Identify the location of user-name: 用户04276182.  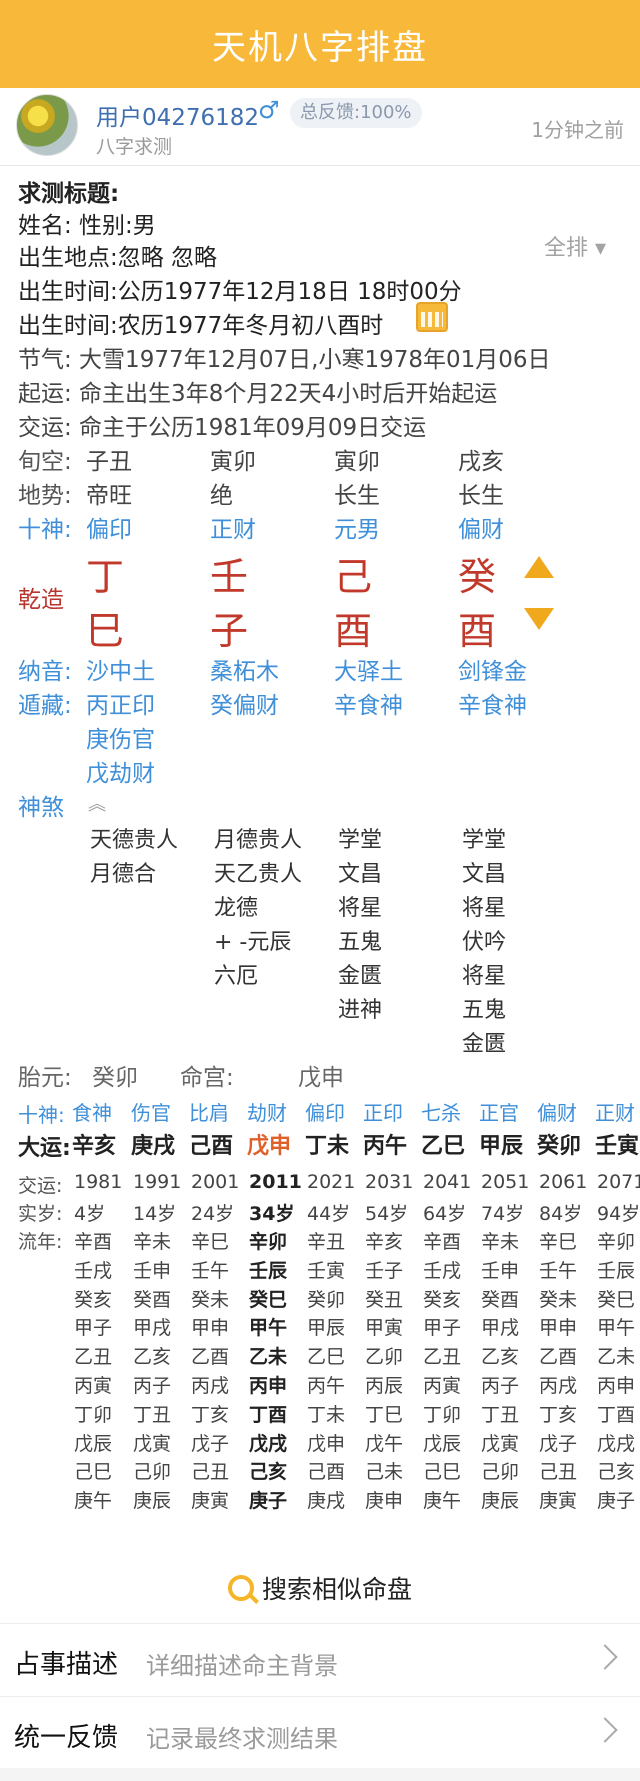
(177, 115).